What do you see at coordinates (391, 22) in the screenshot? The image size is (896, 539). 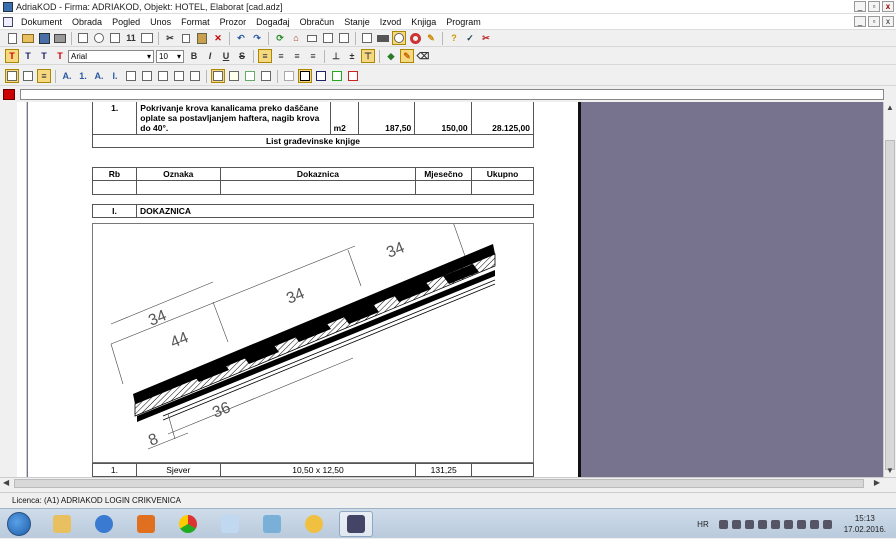 I see `menu-izvod: Izvod` at bounding box center [391, 22].